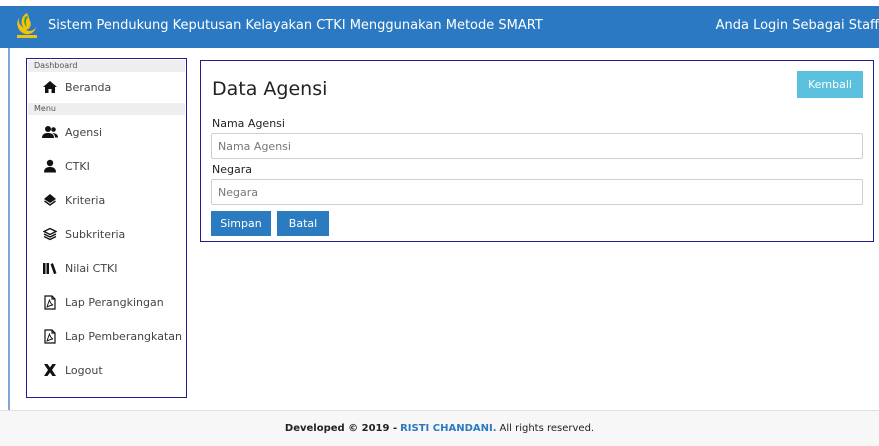 The image size is (879, 446). Describe the element at coordinates (537, 192) in the screenshot. I see `negara-input: Negara` at that location.